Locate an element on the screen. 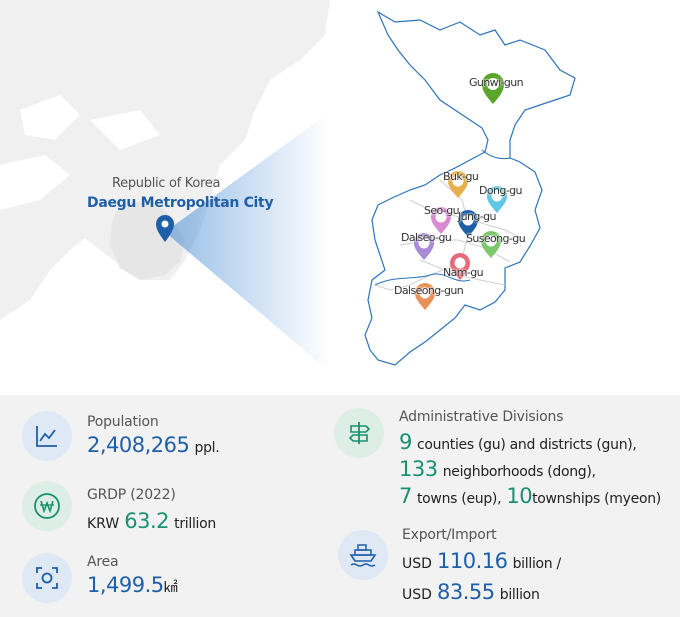 This screenshot has height=617, width=680. district-label-nam-gu: Nam-gu is located at coordinates (463, 272).